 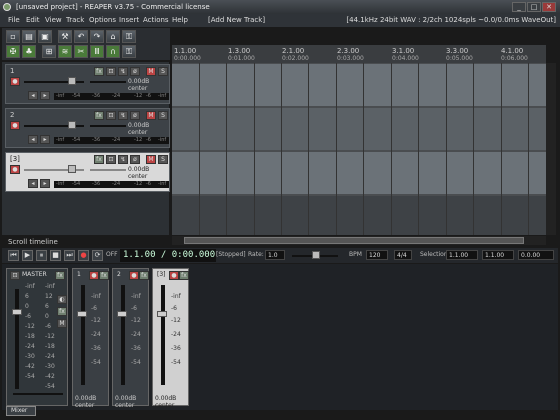 What do you see at coordinates (53, 20) in the screenshot?
I see `menu-view: View` at bounding box center [53, 20].